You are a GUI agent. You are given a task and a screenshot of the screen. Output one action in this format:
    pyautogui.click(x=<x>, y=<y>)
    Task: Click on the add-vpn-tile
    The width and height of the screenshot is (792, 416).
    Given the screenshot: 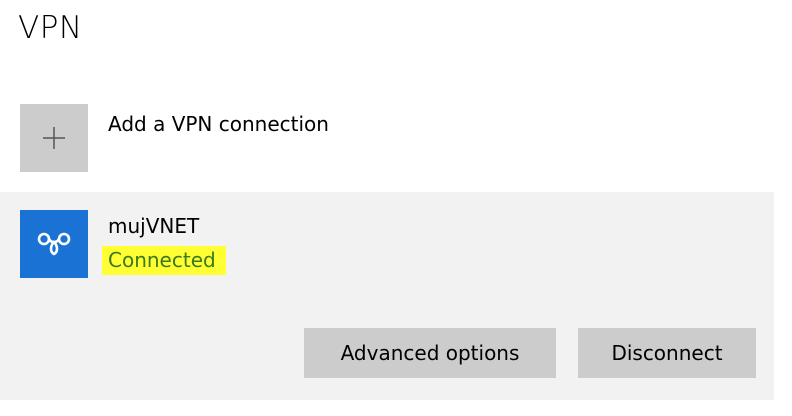 What is the action you would take?
    pyautogui.click(x=54, y=138)
    